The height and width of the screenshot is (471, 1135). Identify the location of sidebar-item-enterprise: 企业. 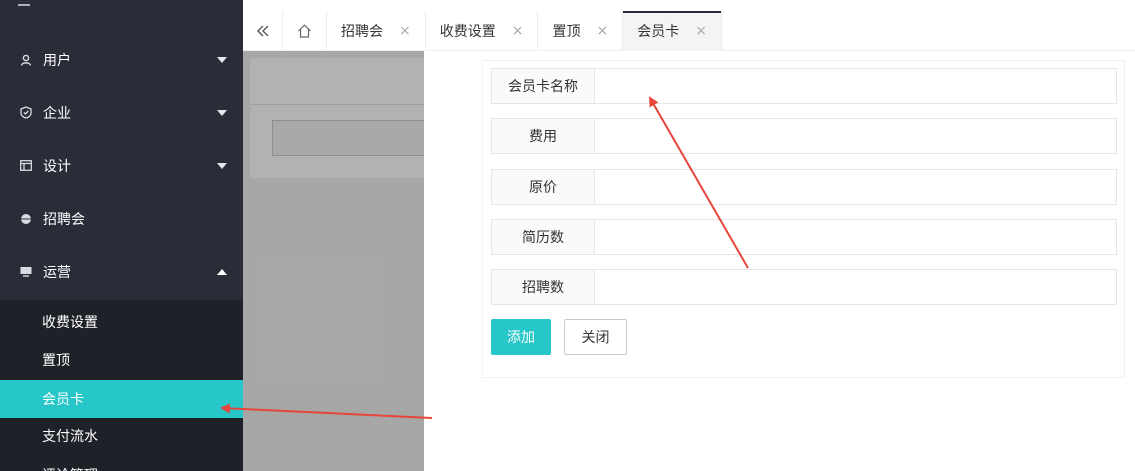
(121, 112).